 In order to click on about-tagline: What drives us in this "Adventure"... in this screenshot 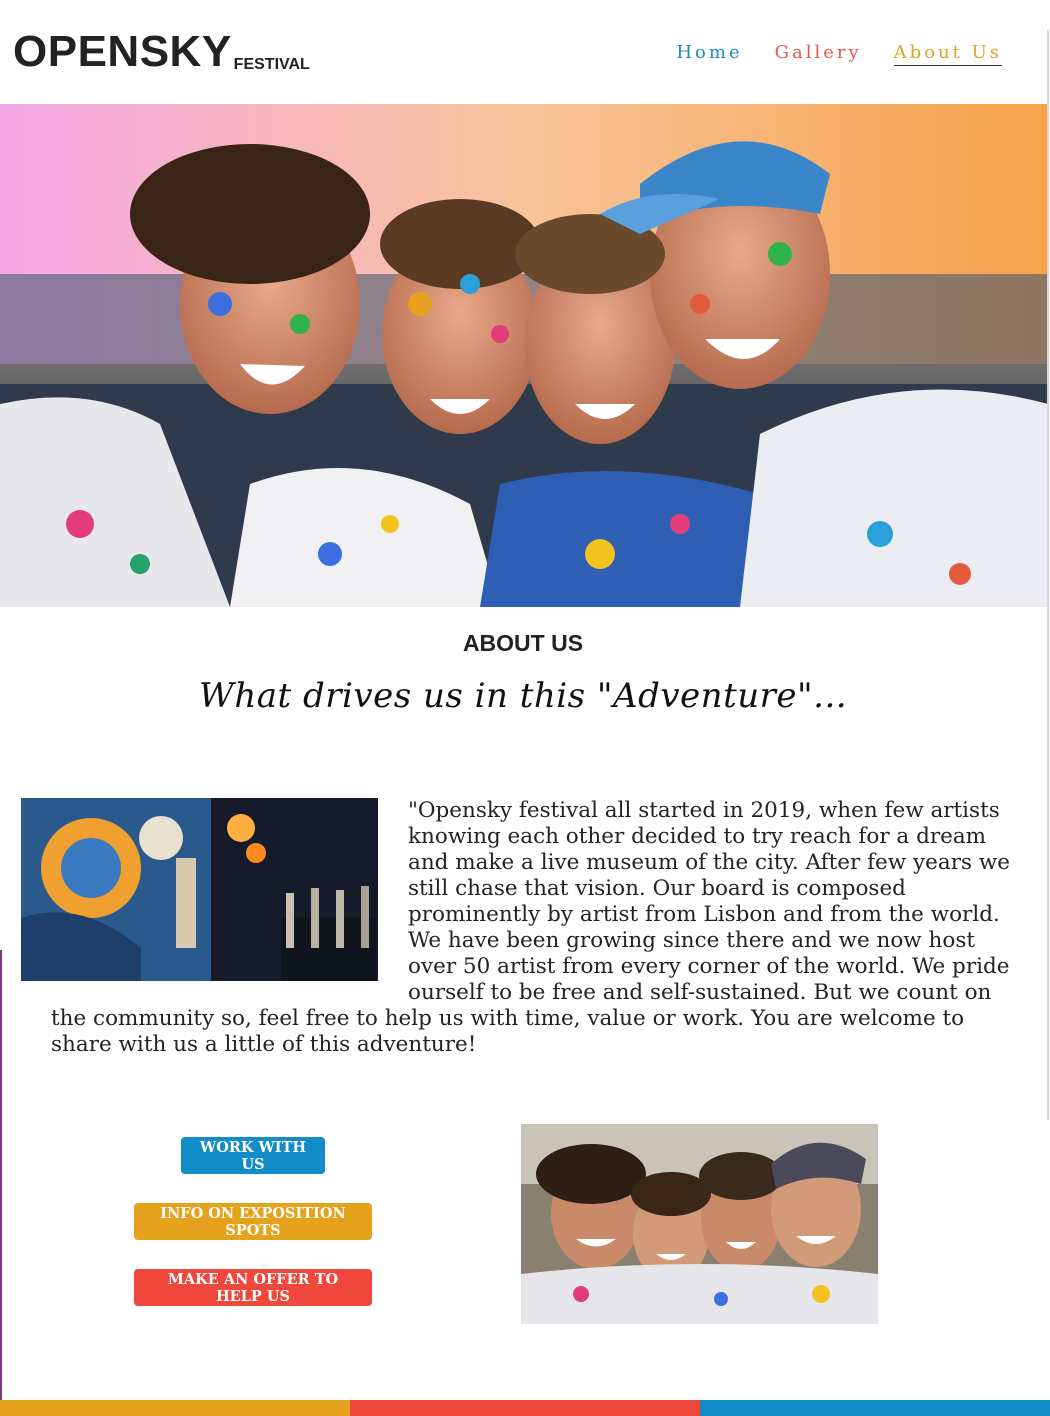, I will do `click(523, 696)`.